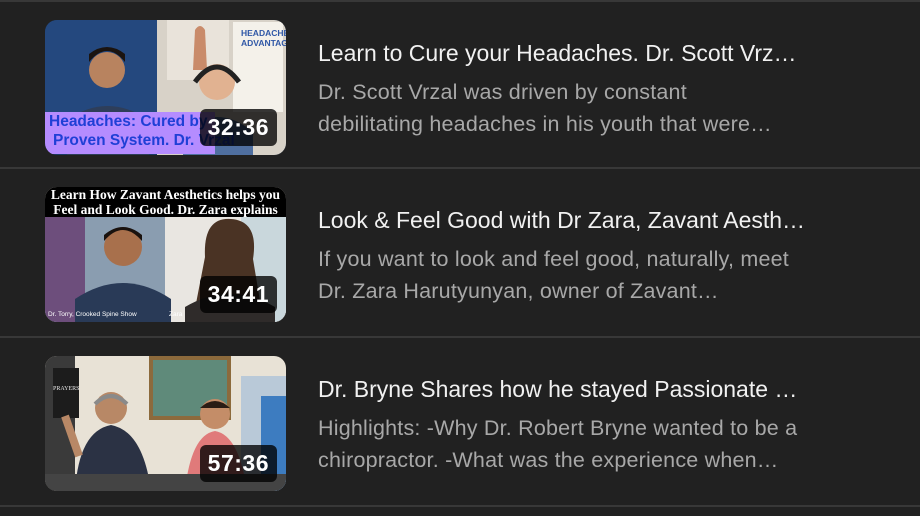 The width and height of the screenshot is (920, 516). Describe the element at coordinates (238, 127) in the screenshot. I see `duration-badge: 32:36` at that location.